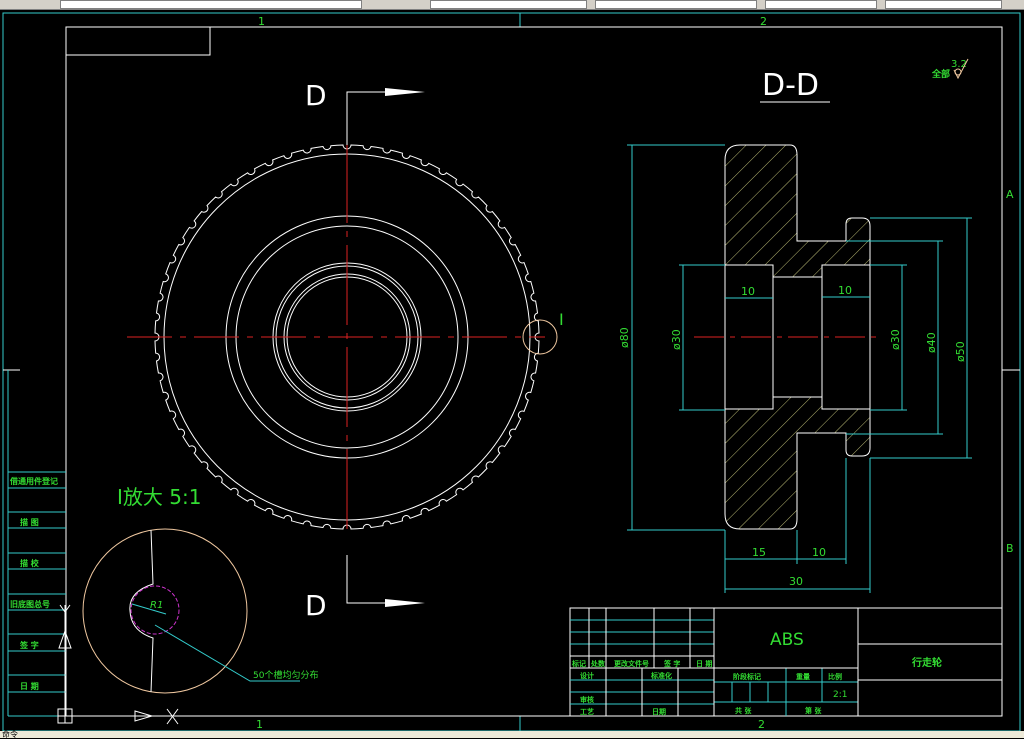  Describe the element at coordinates (1010, 548) in the screenshot. I see `zone-label: B` at that location.